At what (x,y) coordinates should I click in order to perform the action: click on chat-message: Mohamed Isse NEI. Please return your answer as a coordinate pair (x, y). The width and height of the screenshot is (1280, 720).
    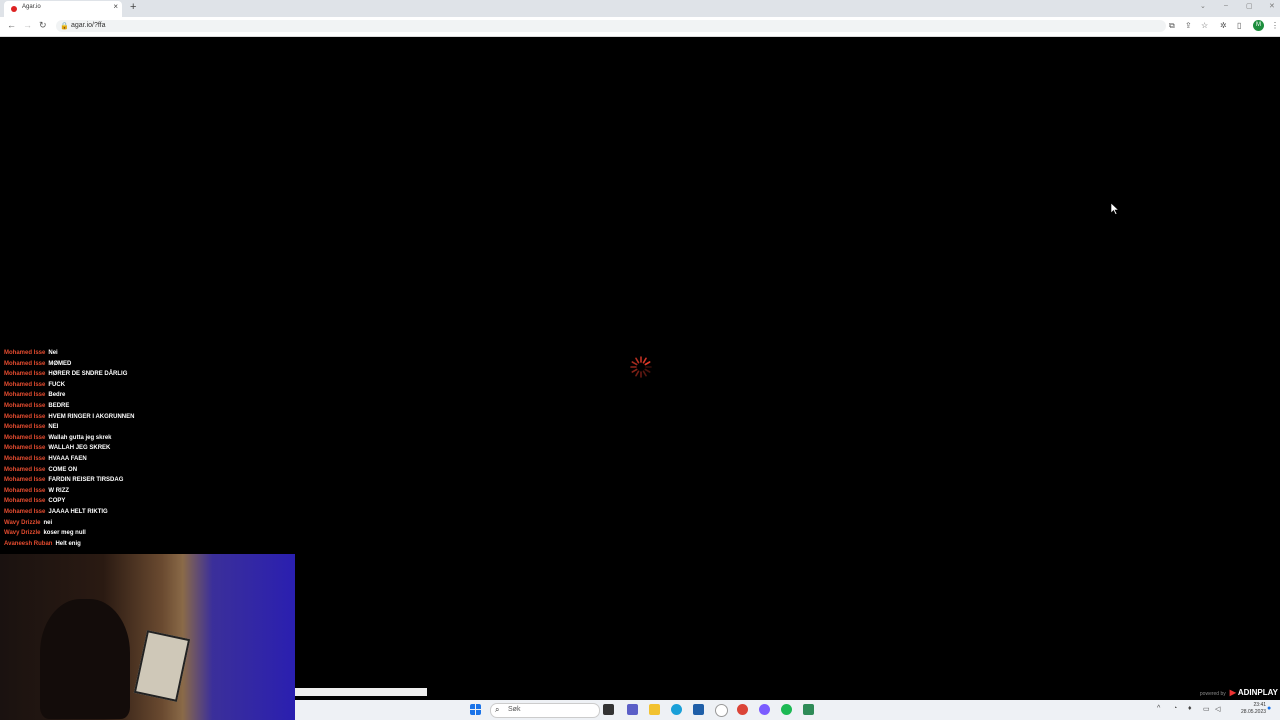
    Looking at the image, I should click on (69, 427).